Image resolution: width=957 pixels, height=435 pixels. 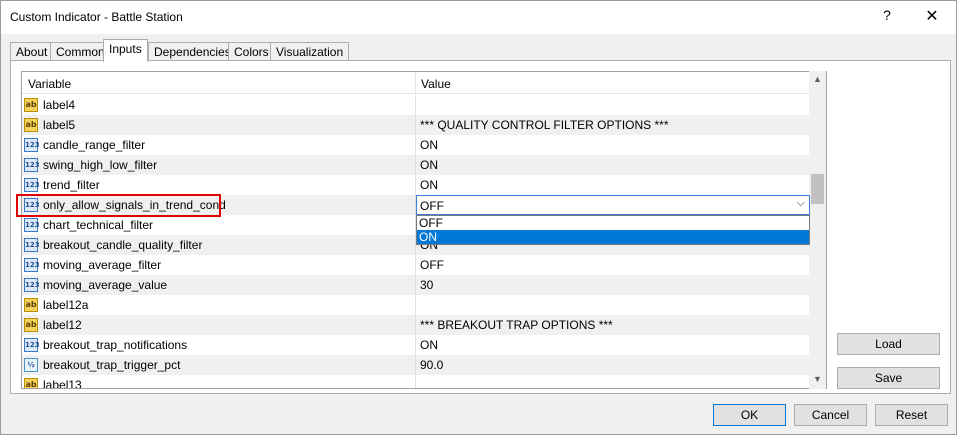 I want to click on vertical-scrollbar: ▲ ▼, so click(x=817, y=230).